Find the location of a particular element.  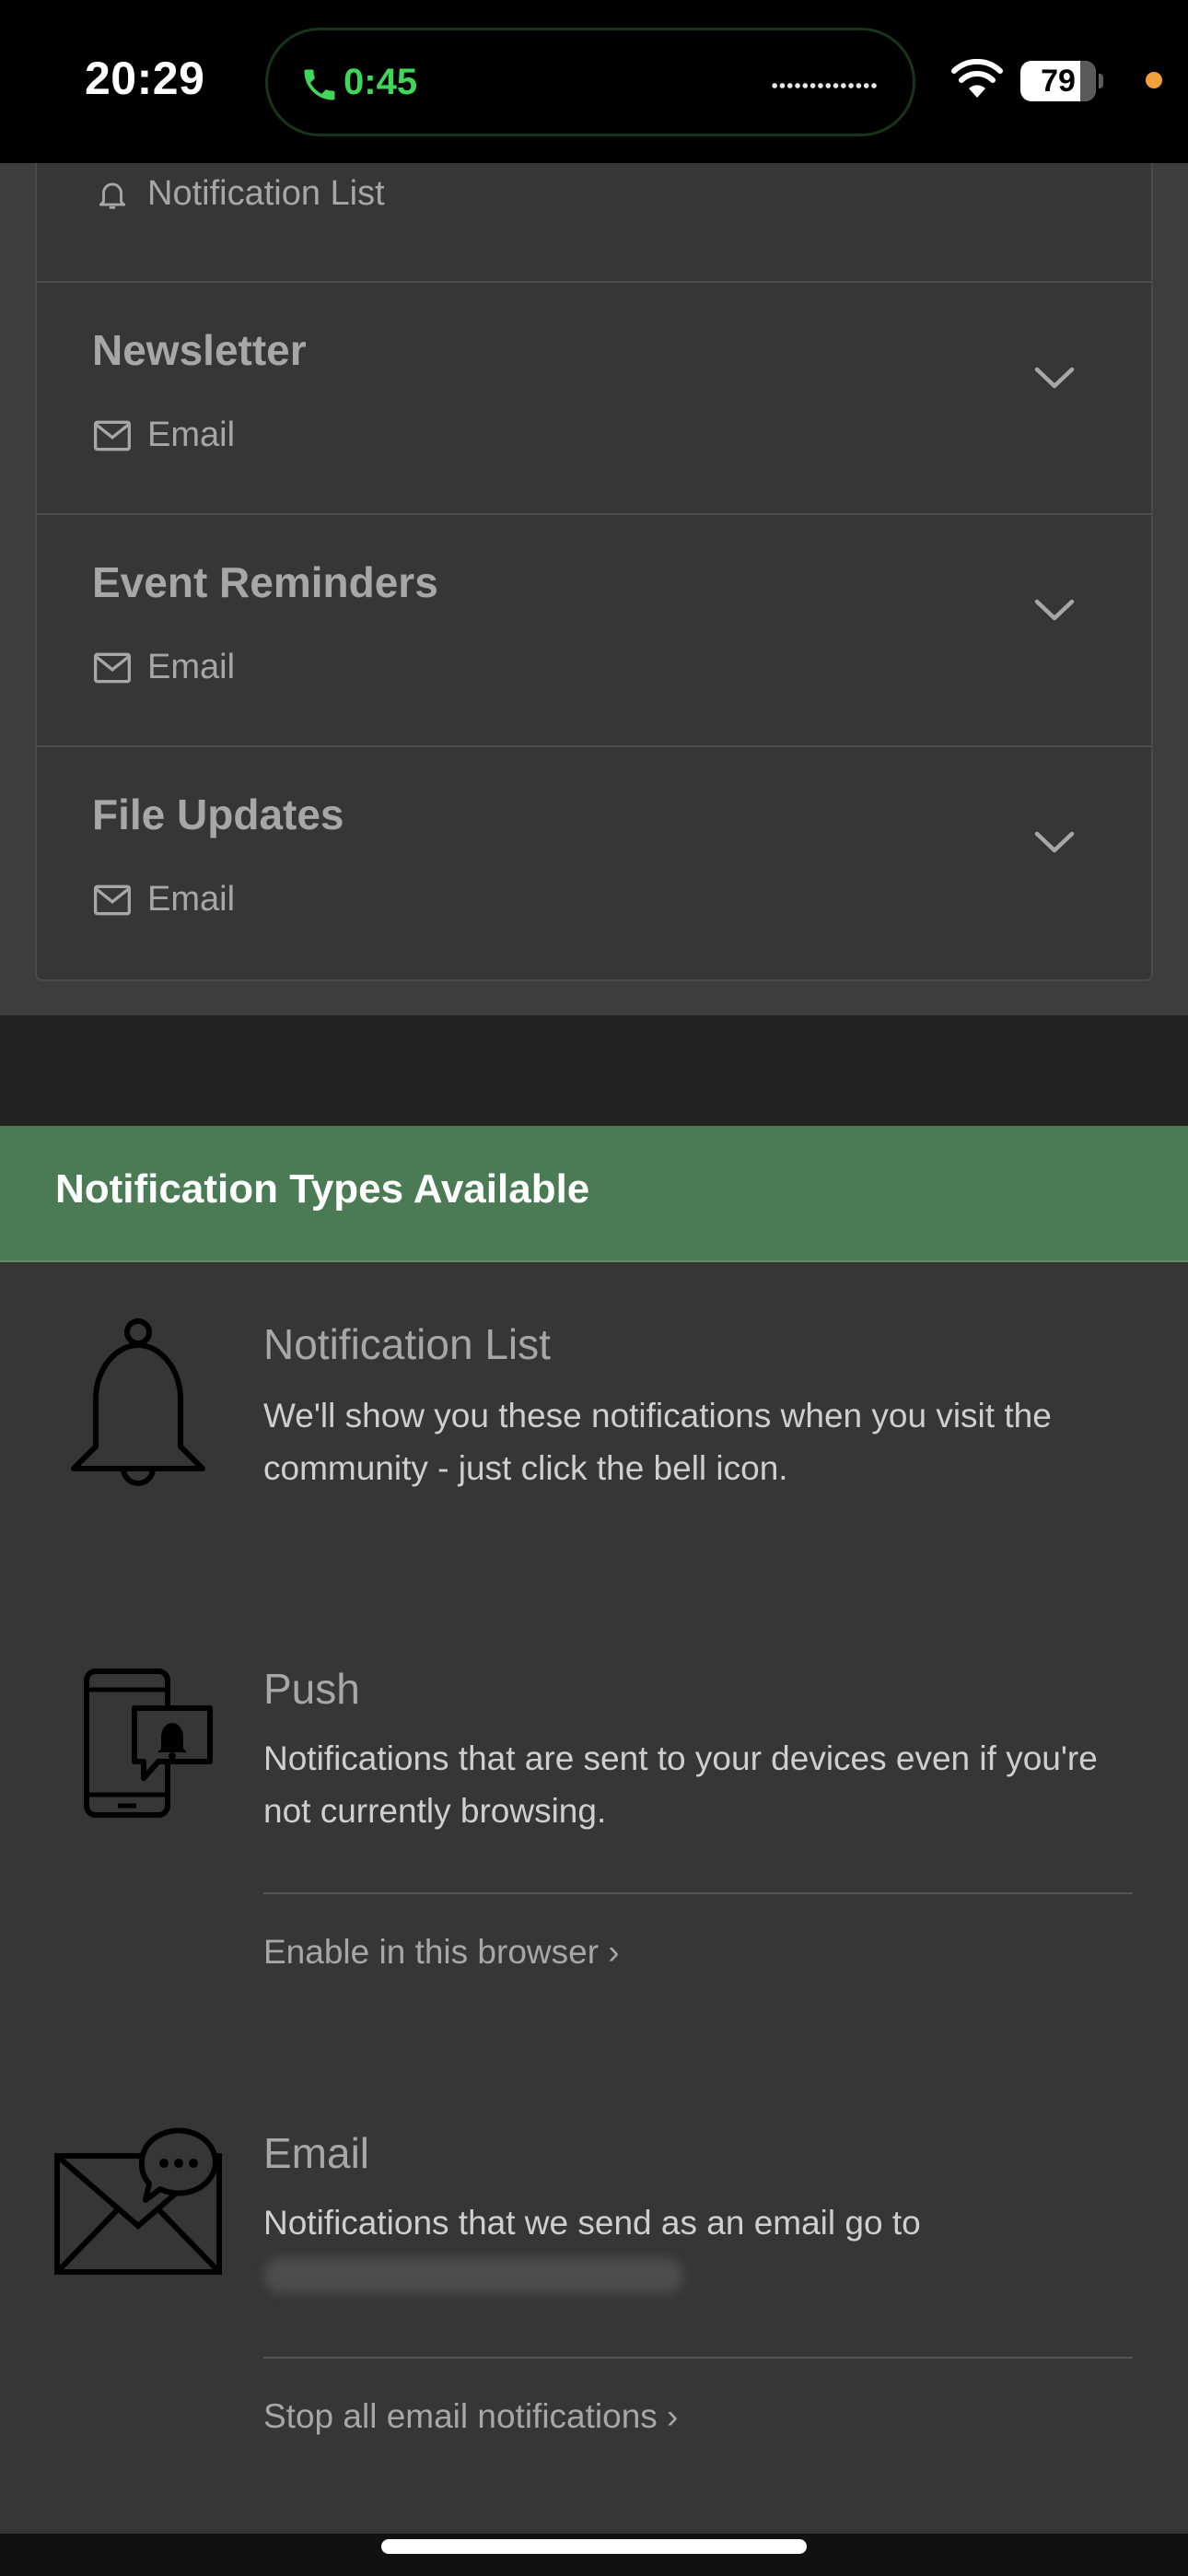

clock: 20:29 is located at coordinates (145, 78).